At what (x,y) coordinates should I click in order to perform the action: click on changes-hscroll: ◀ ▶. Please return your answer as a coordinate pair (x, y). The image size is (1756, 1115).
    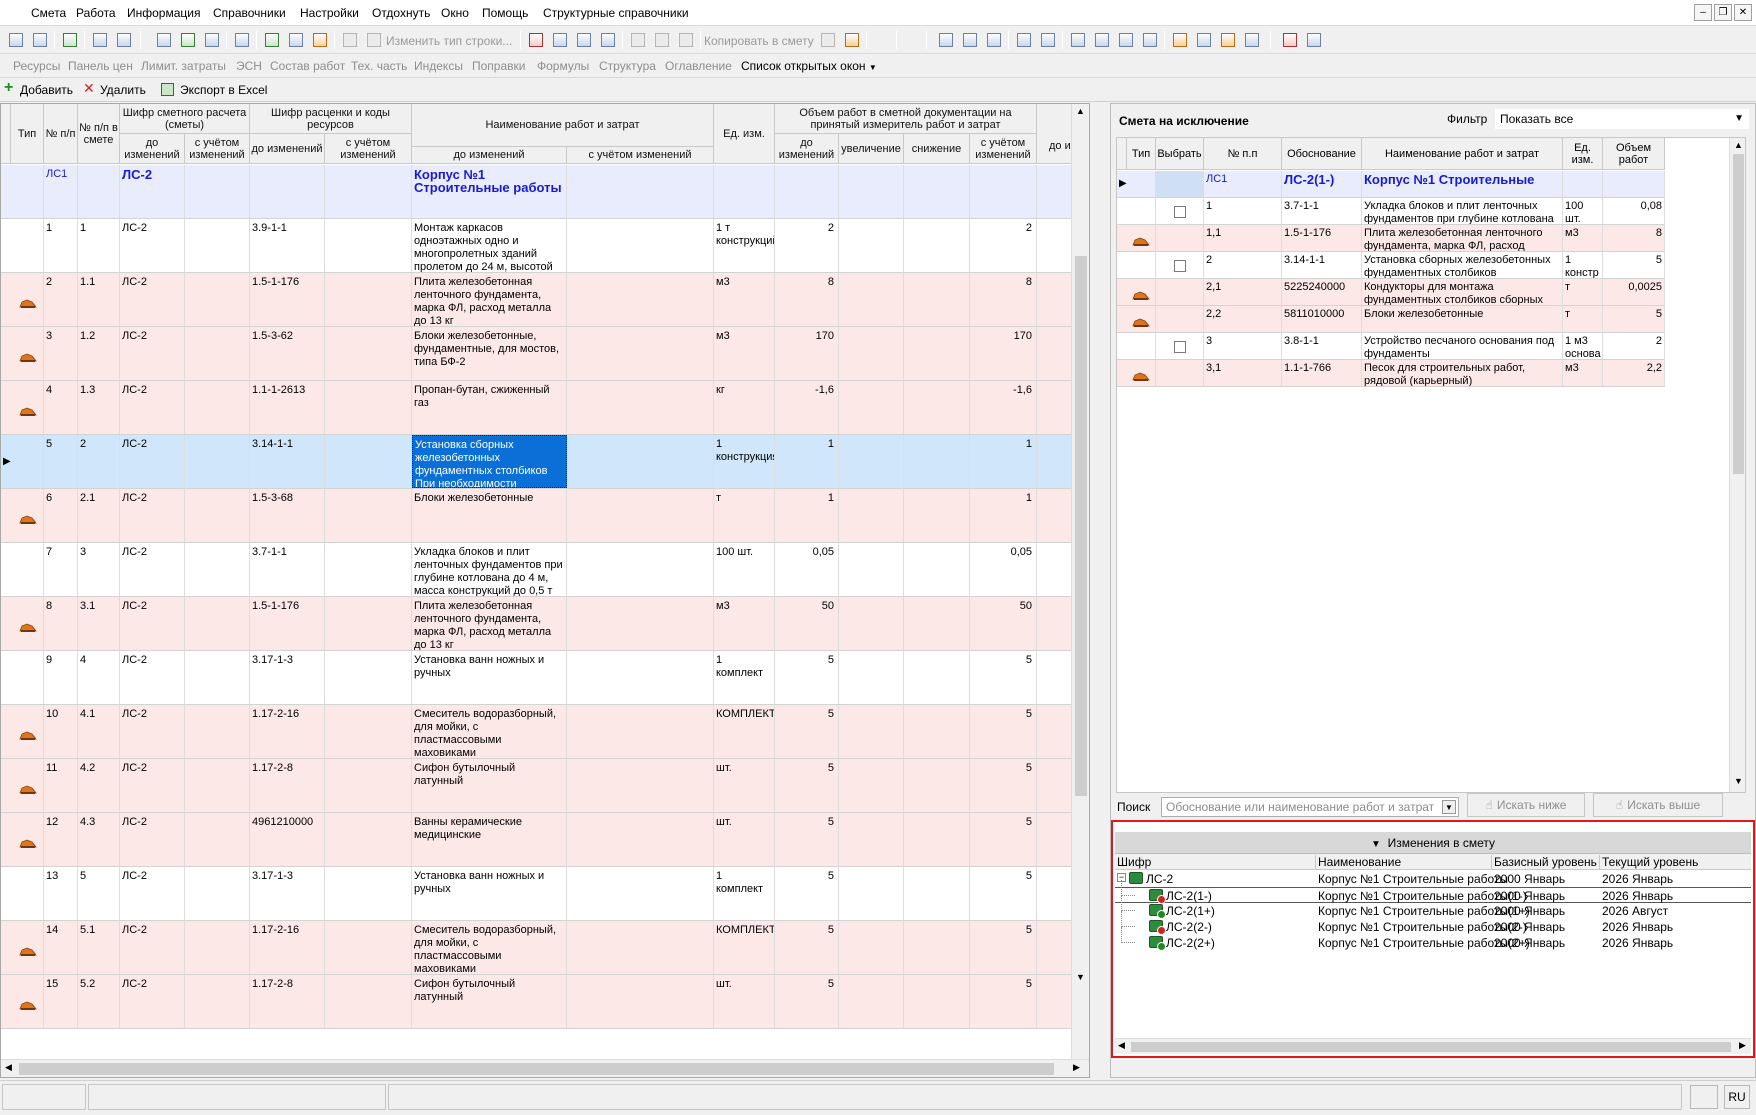
    Looking at the image, I should click on (1433, 1046).